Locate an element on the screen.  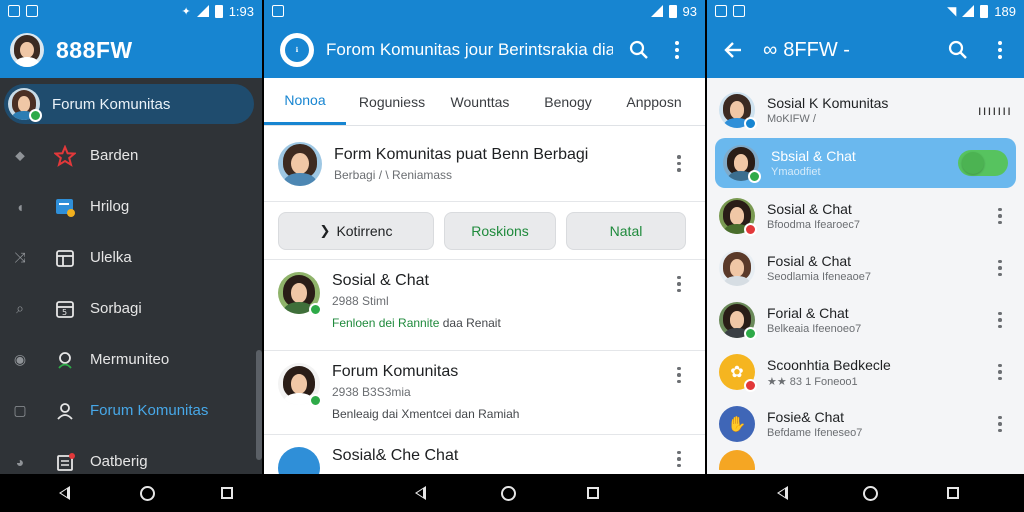
chat-title: Fosial & Chat is located at coordinates (809, 261).